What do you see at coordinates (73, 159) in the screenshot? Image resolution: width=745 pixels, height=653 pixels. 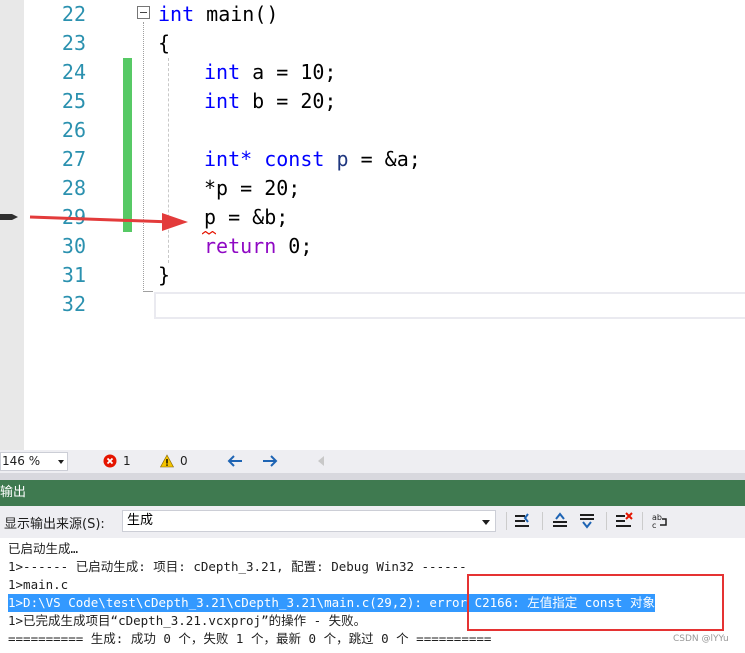 I see `line-number: 27` at bounding box center [73, 159].